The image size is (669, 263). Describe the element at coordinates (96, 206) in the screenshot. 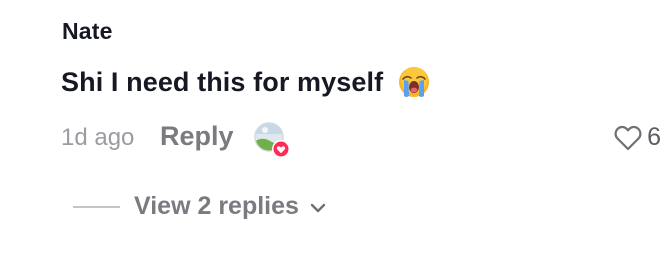

I see `replies-divider` at that location.